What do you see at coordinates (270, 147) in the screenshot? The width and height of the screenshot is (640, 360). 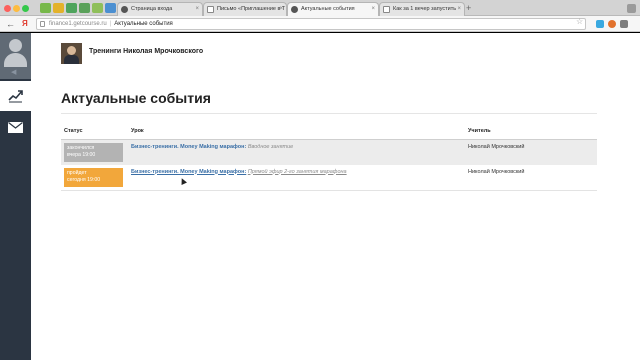 I see `lesson-subtitle: Вводное занятие` at bounding box center [270, 147].